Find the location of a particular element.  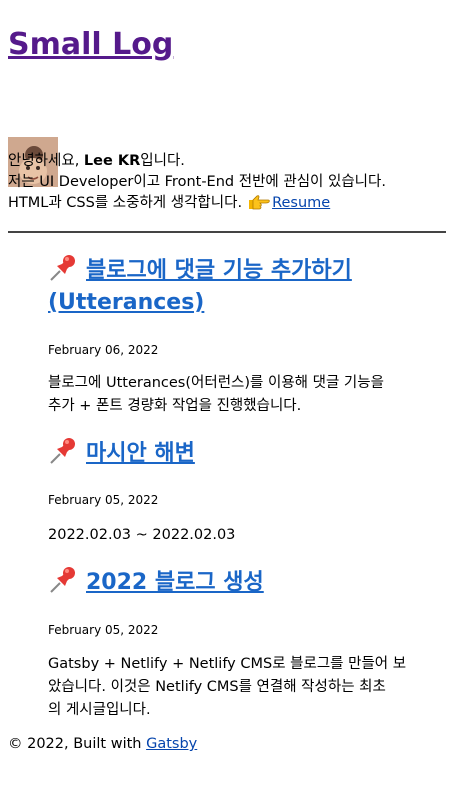

resume-link: Resume is located at coordinates (301, 203).